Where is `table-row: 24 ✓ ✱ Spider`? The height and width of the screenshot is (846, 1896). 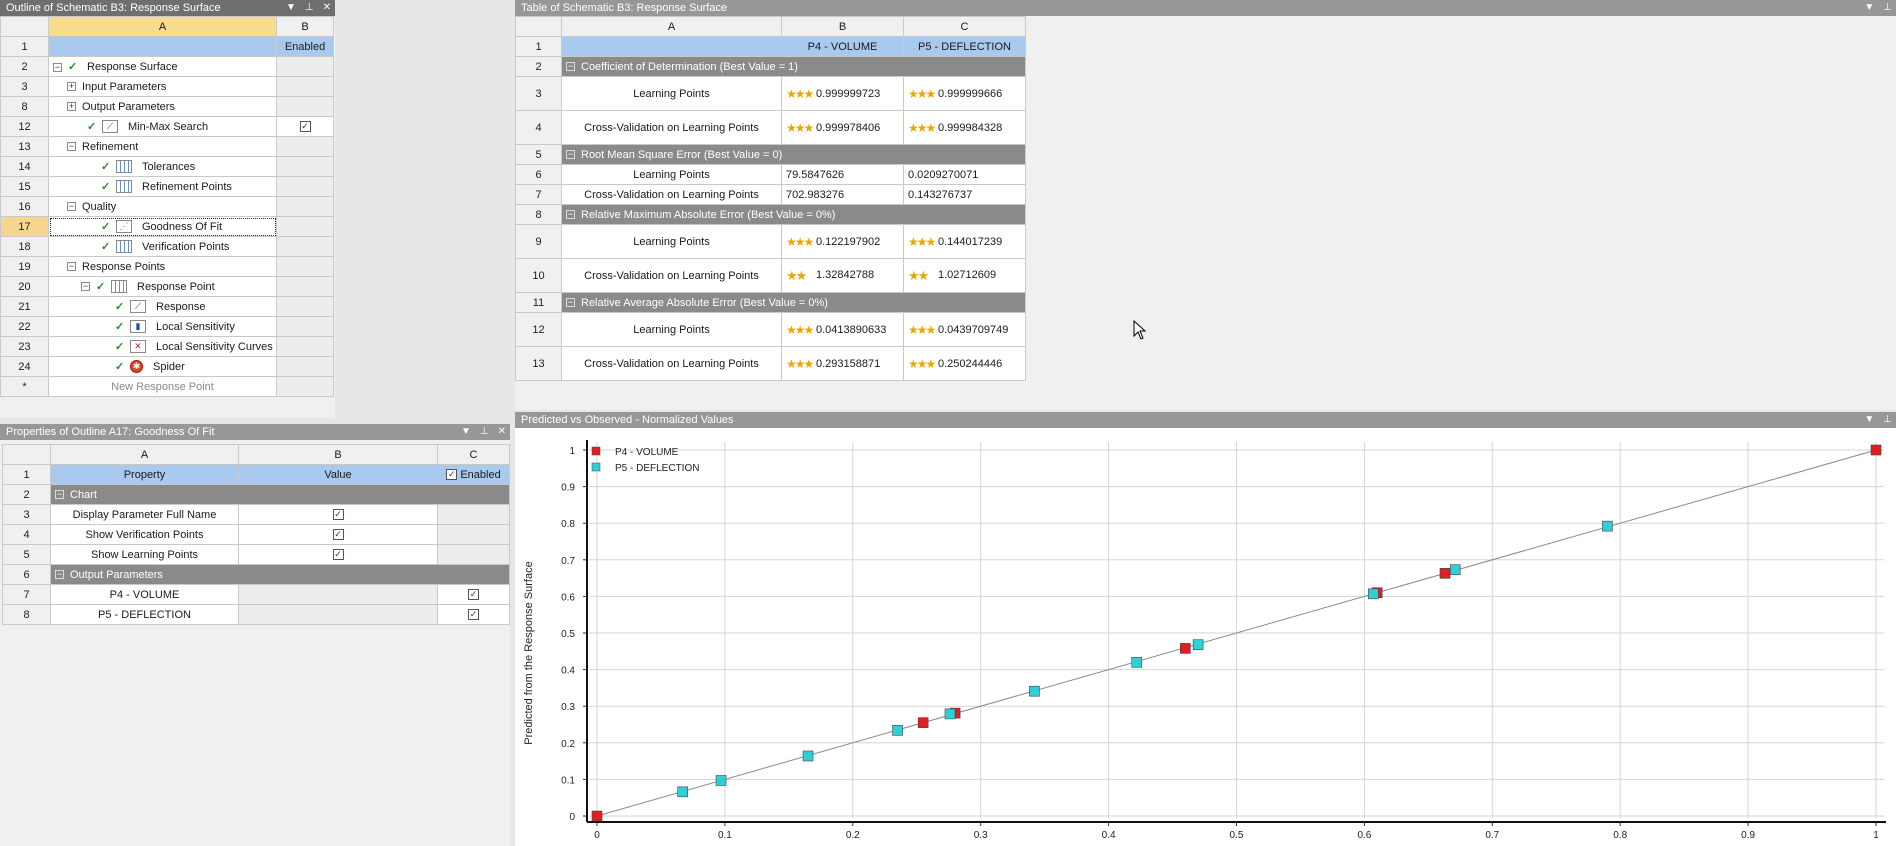
table-row: 24 ✓ ✱ Spider is located at coordinates (167, 366).